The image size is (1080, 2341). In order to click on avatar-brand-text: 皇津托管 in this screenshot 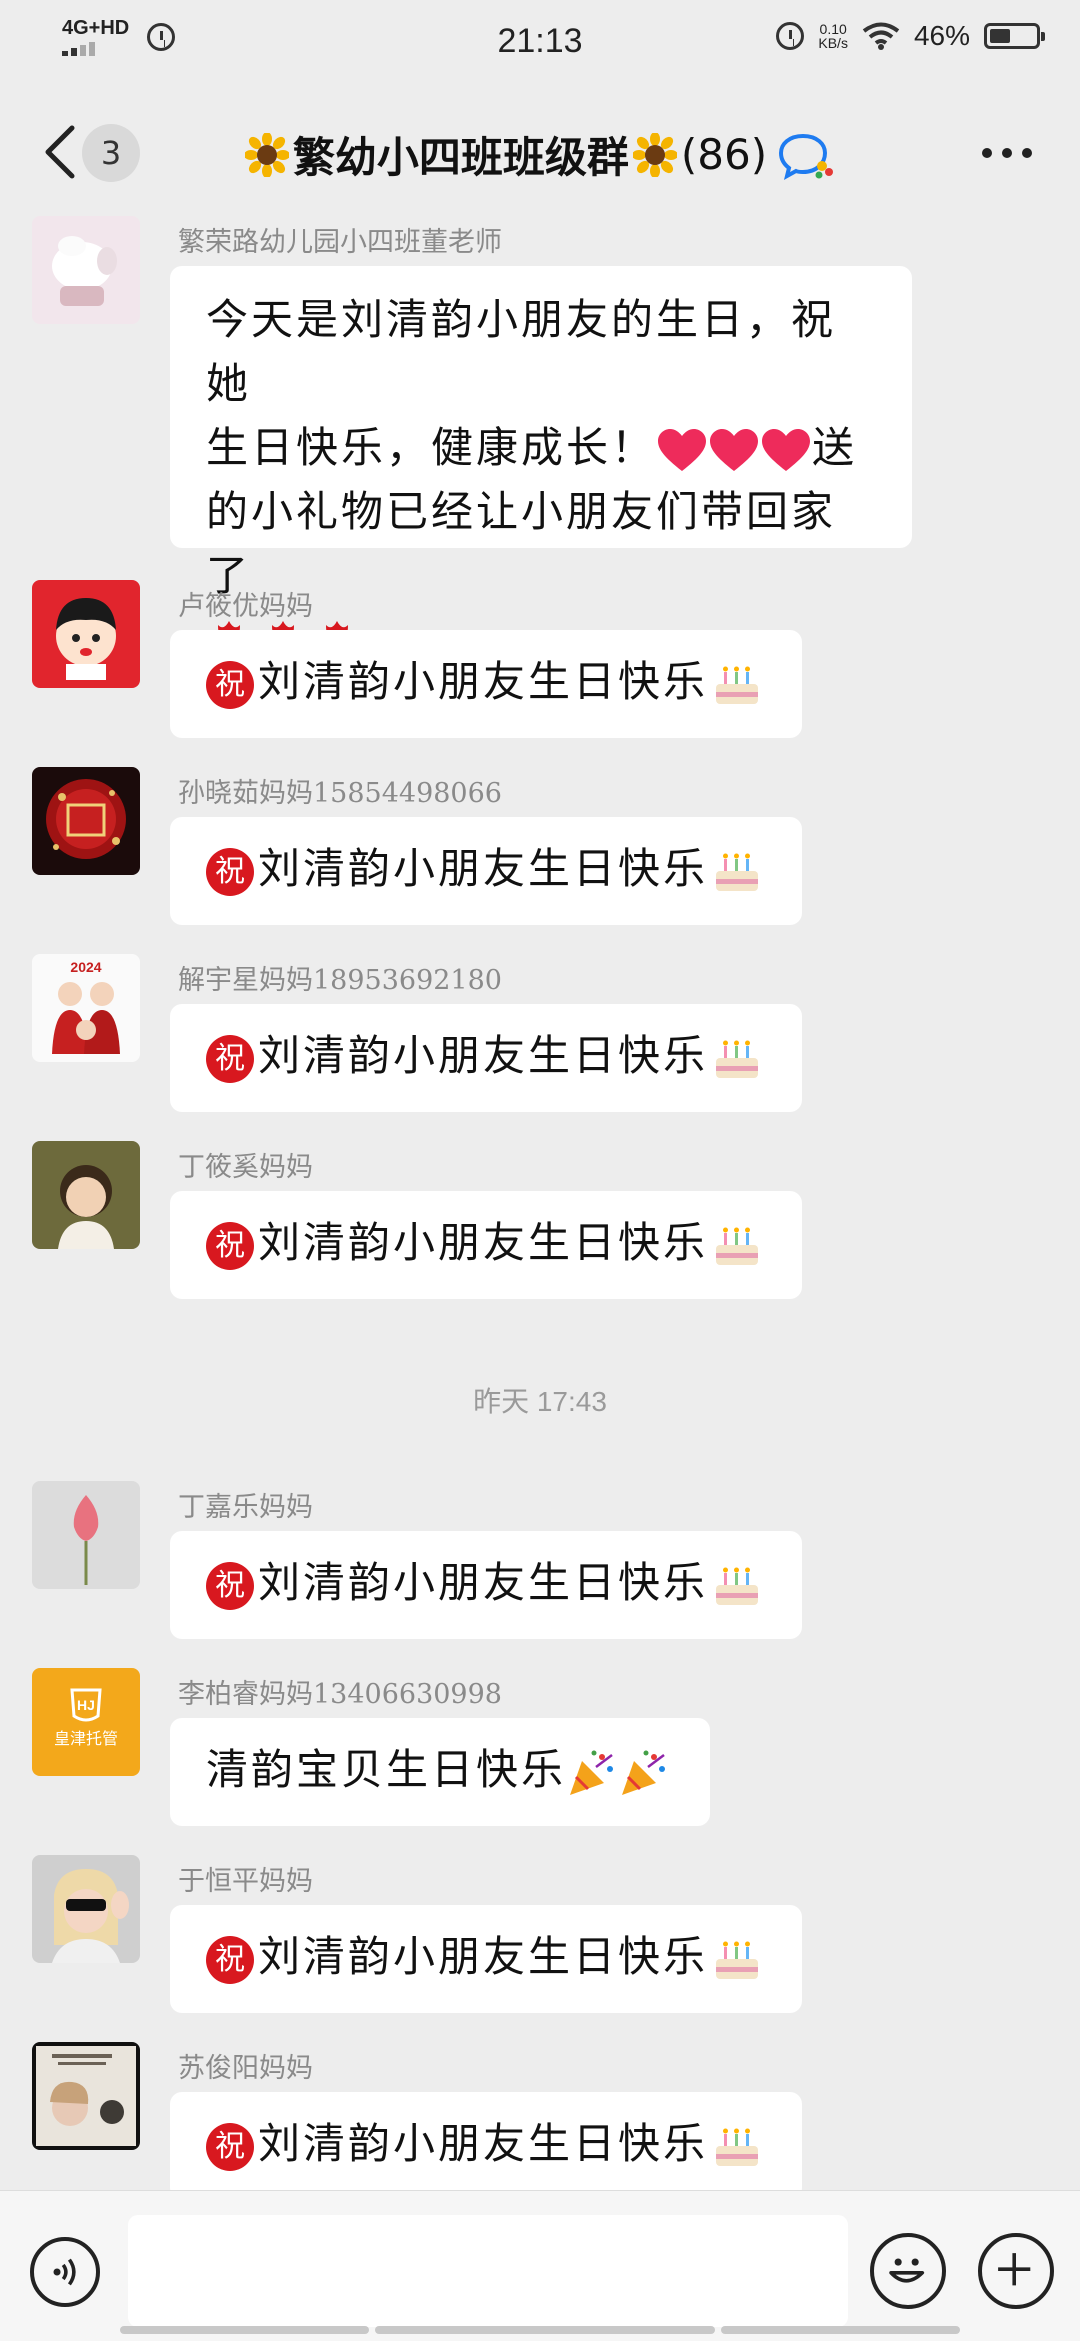, I will do `click(86, 1738)`.